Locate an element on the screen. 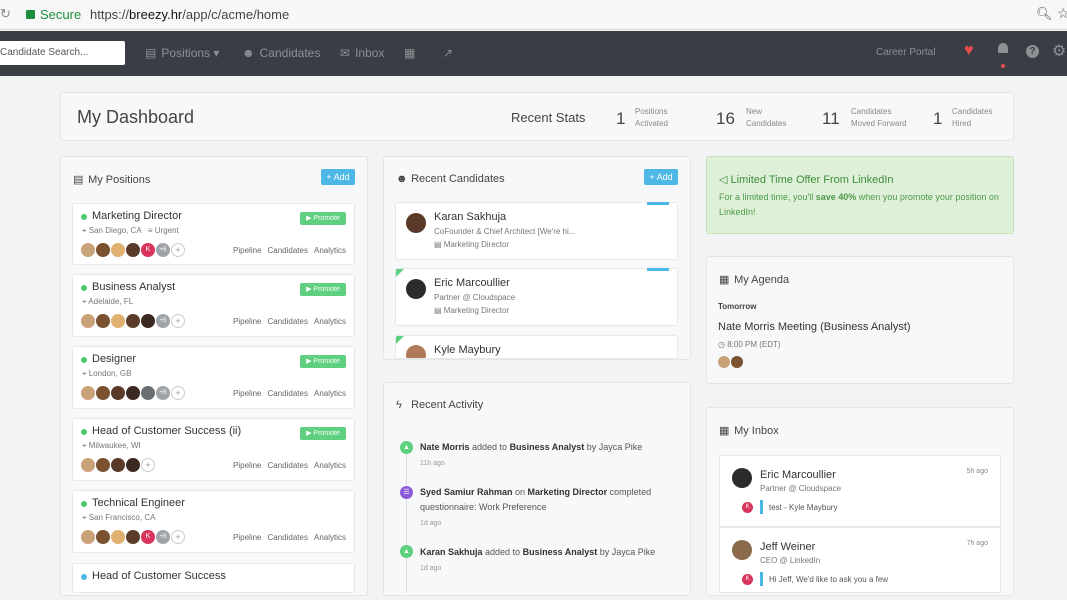  heart-icon: ♥ is located at coordinates (969, 51).